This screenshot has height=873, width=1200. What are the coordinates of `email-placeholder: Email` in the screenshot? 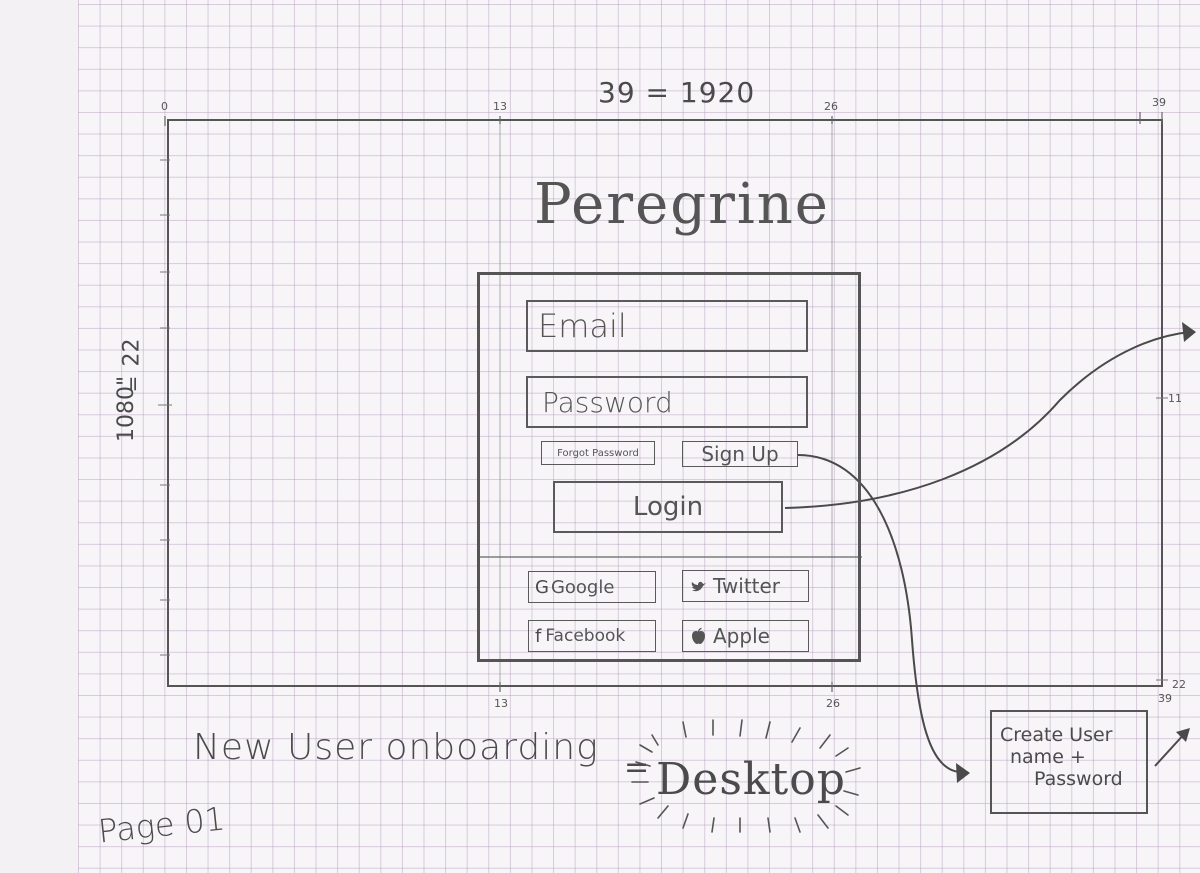 It's located at (582, 326).